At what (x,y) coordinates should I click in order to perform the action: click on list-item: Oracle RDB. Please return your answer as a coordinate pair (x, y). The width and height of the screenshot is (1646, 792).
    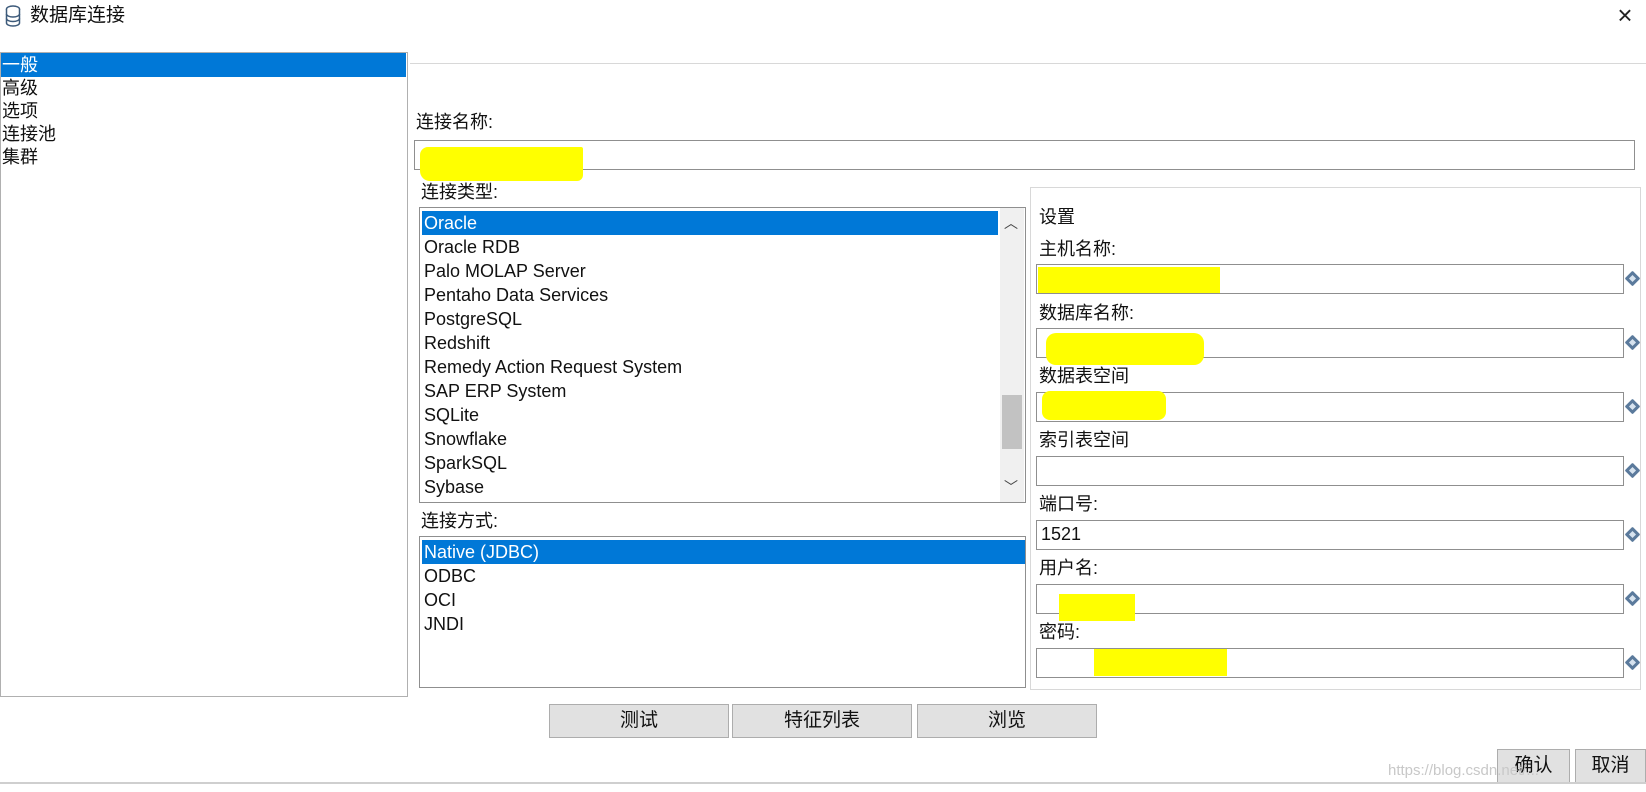
    Looking at the image, I should click on (471, 247).